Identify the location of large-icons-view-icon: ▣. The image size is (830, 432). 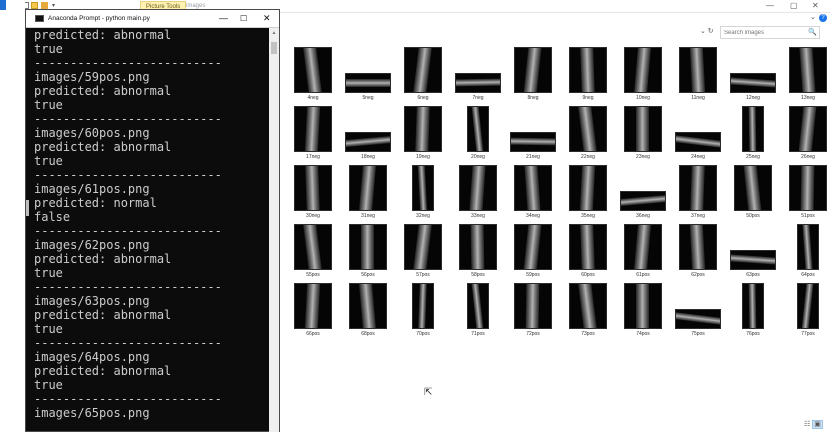
(817, 424).